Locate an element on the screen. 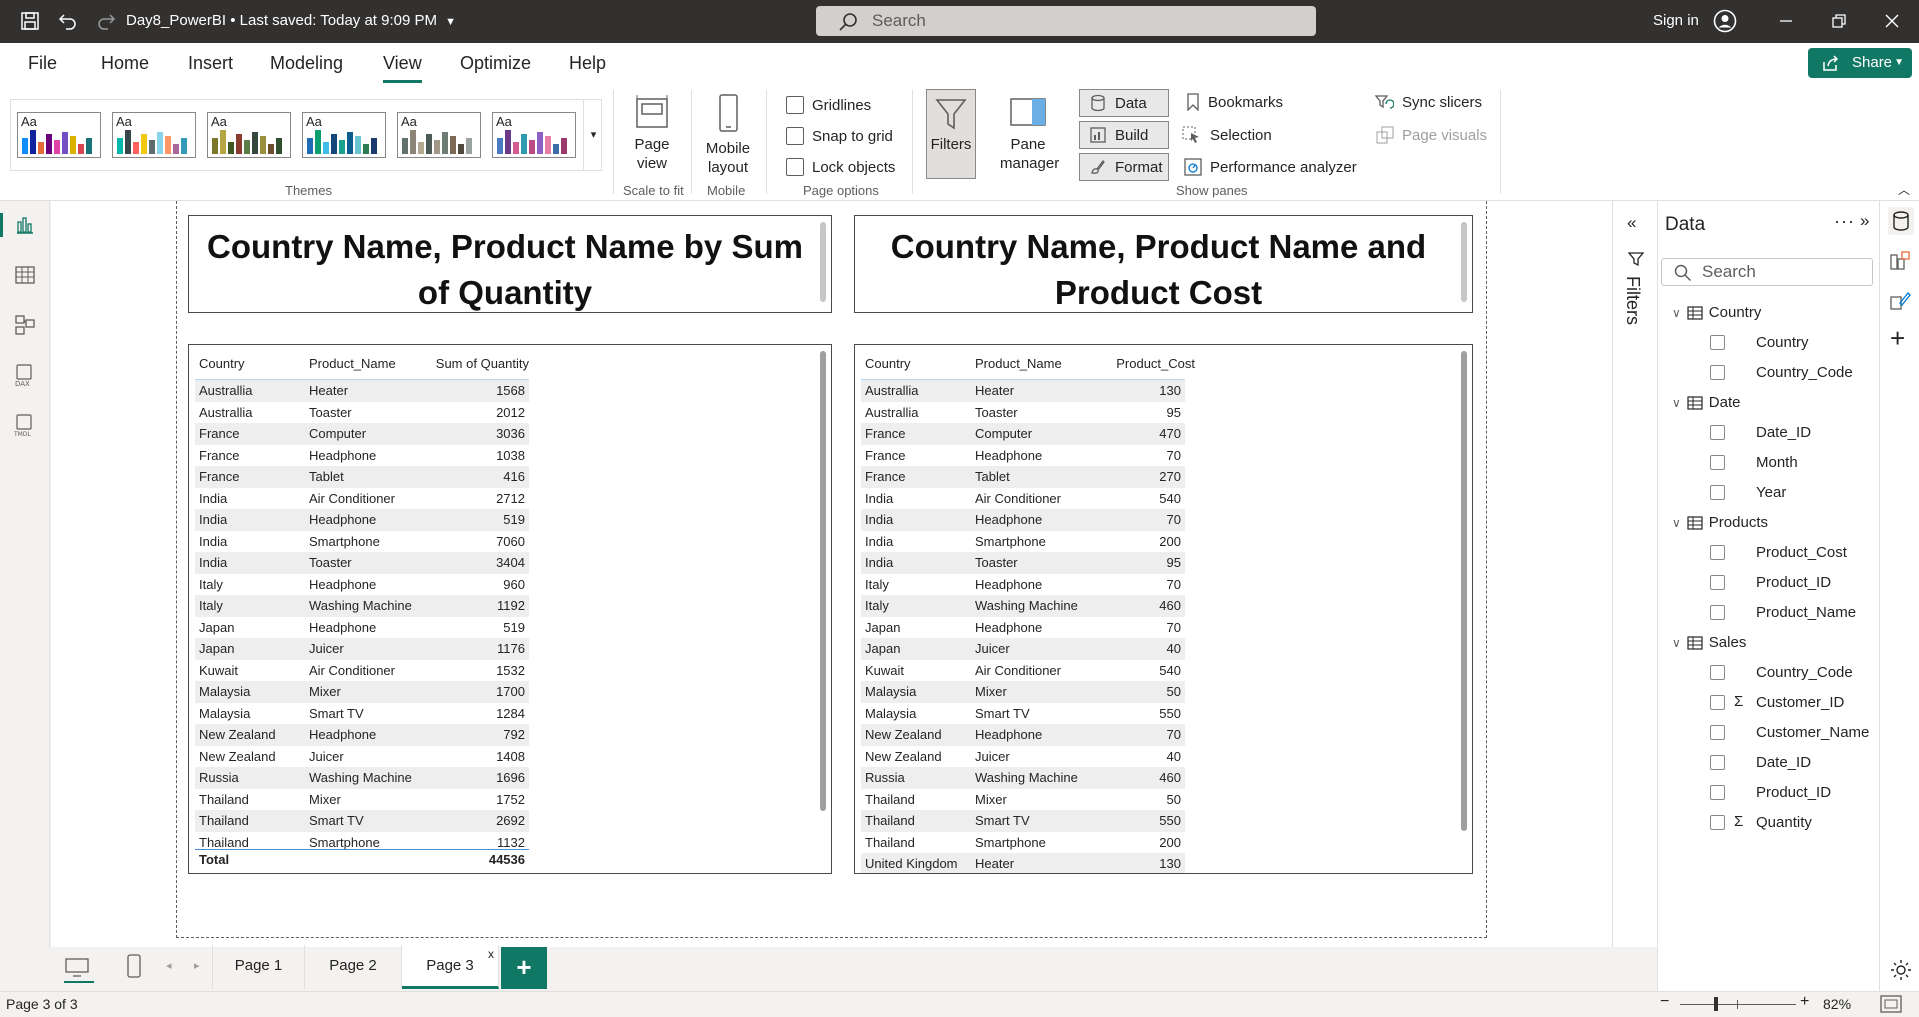  table-row: Kuwait Air Conditioner 1532 is located at coordinates (362, 671).